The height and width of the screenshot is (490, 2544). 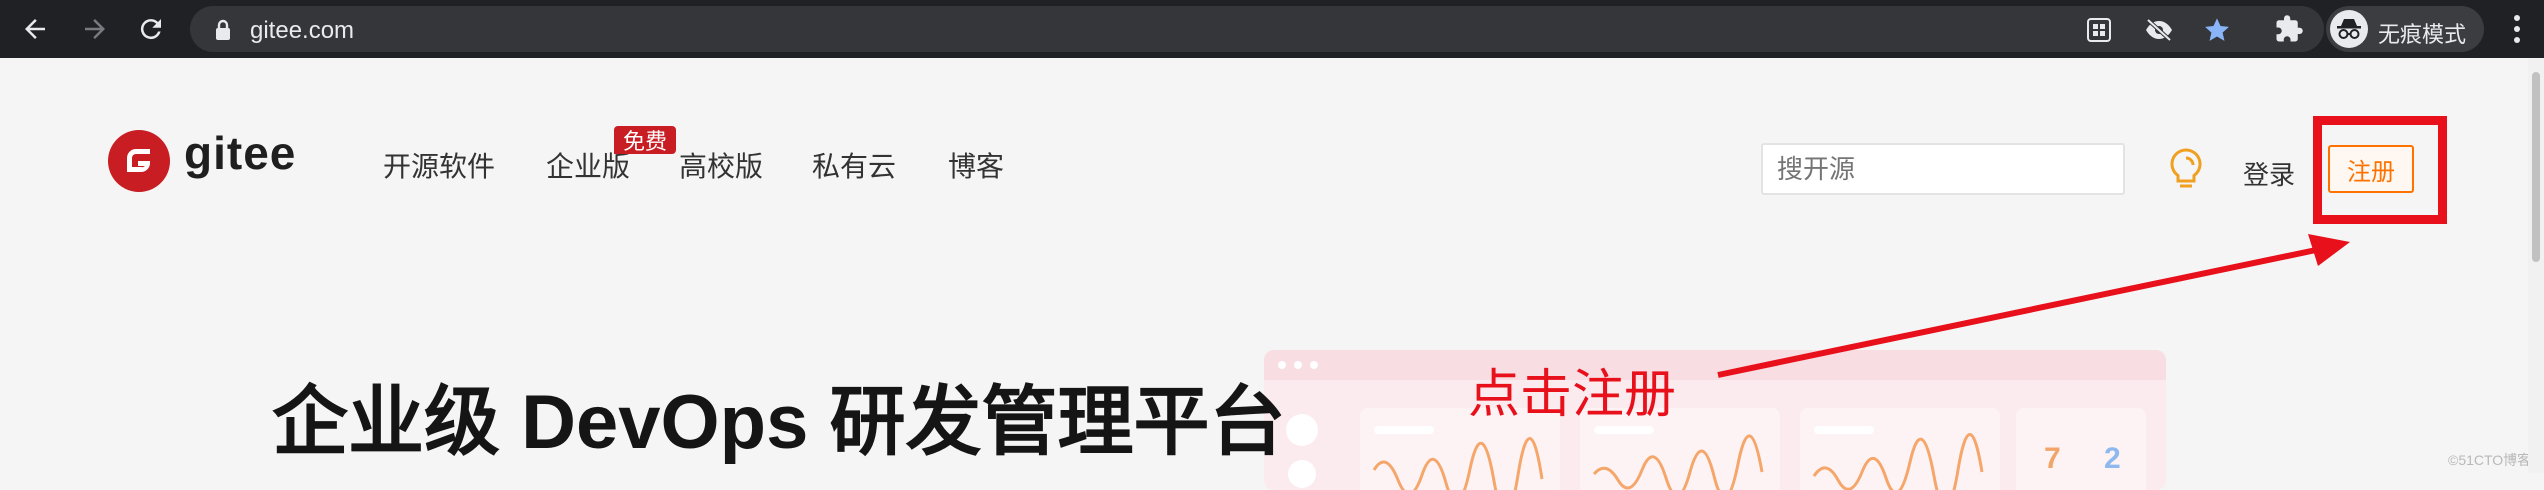 What do you see at coordinates (2490, 460) in the screenshot?
I see `watermark: ©51CTO博客` at bounding box center [2490, 460].